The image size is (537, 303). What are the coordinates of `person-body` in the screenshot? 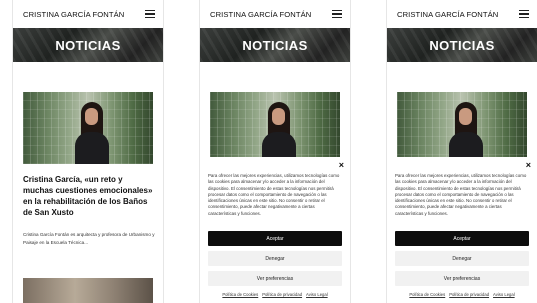 It's located at (92, 148).